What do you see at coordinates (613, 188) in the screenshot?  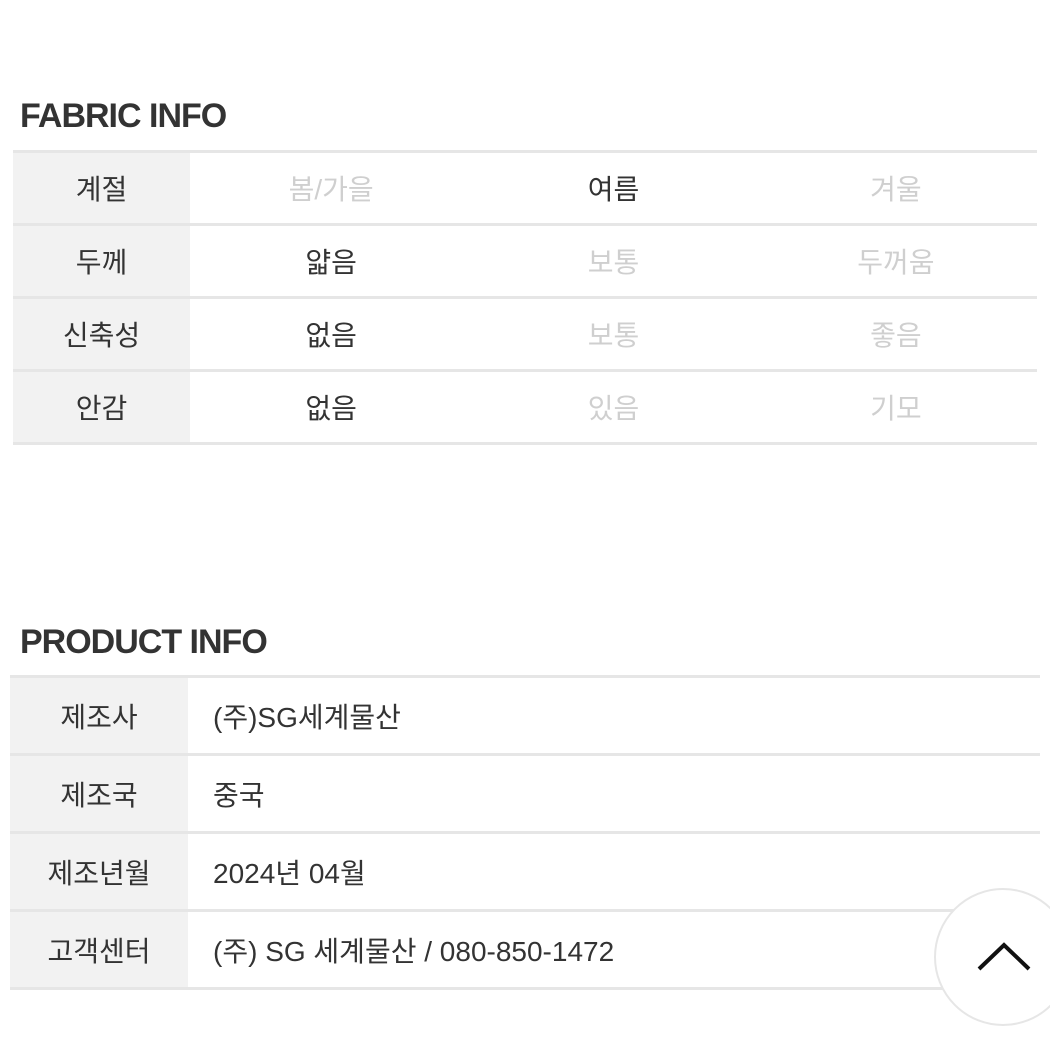 I see `fabric-option-selected: 여름` at bounding box center [613, 188].